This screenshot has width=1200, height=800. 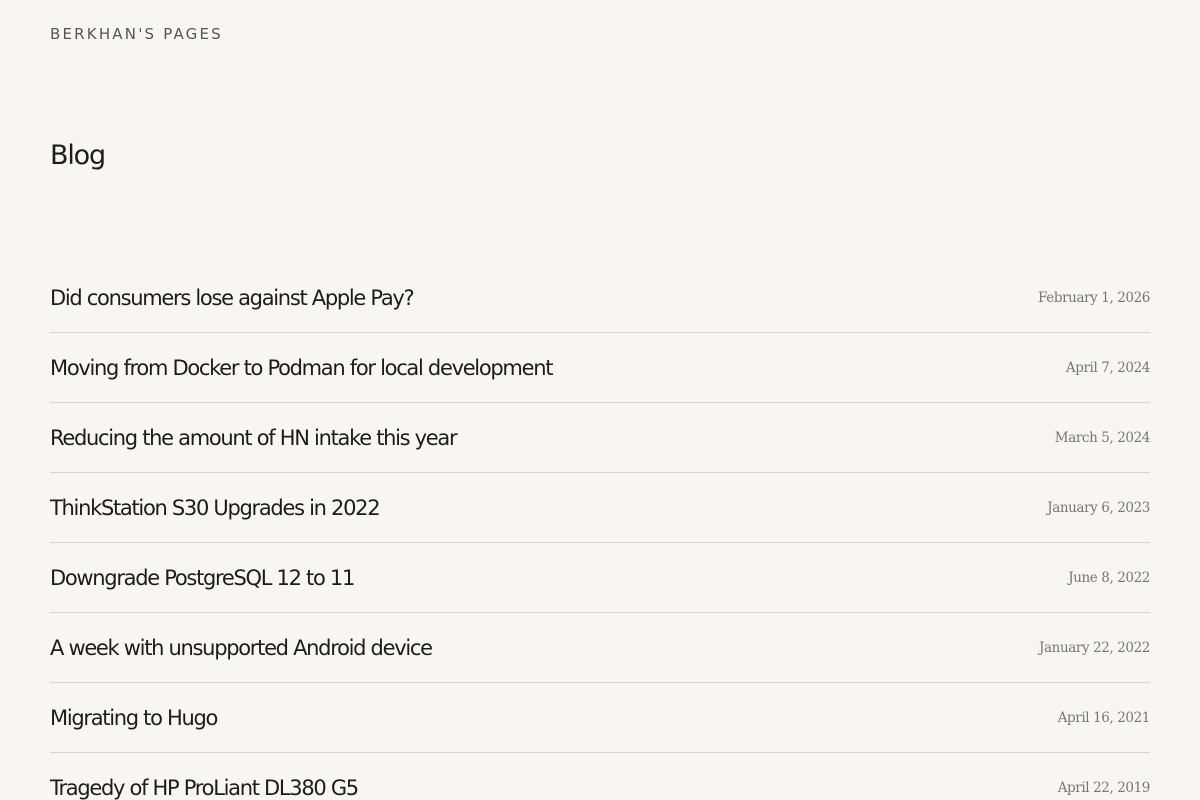 What do you see at coordinates (1098, 507) in the screenshot?
I see `post-date: January 6, 2023` at bounding box center [1098, 507].